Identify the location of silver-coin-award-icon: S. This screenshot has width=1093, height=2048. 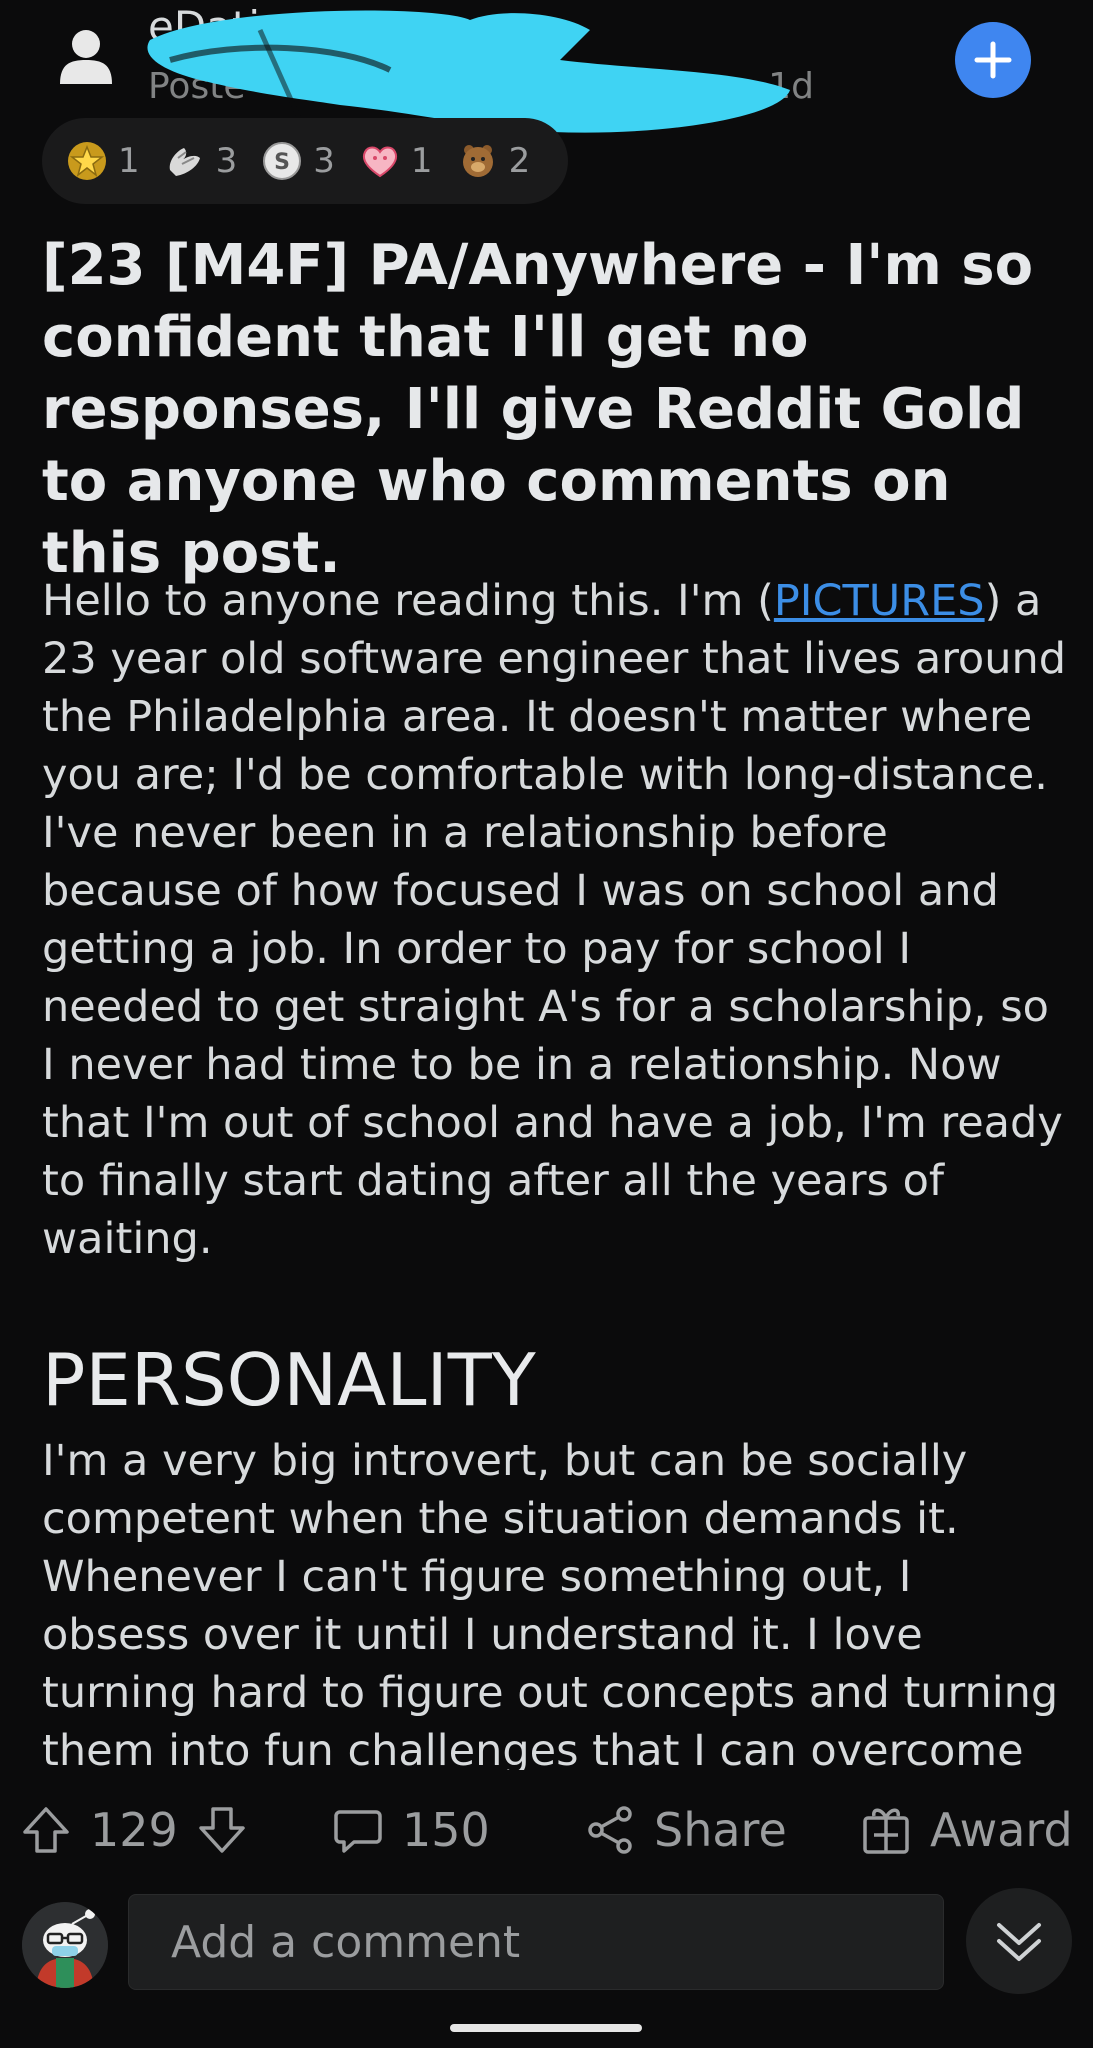
(282, 161).